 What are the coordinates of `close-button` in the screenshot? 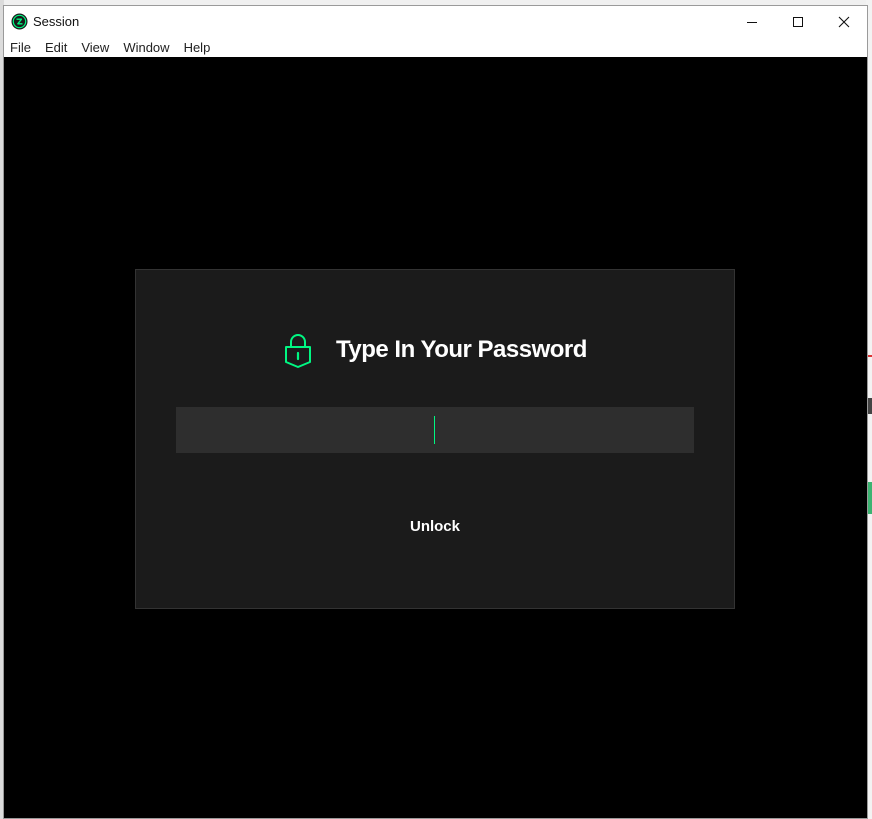 It's located at (844, 21).